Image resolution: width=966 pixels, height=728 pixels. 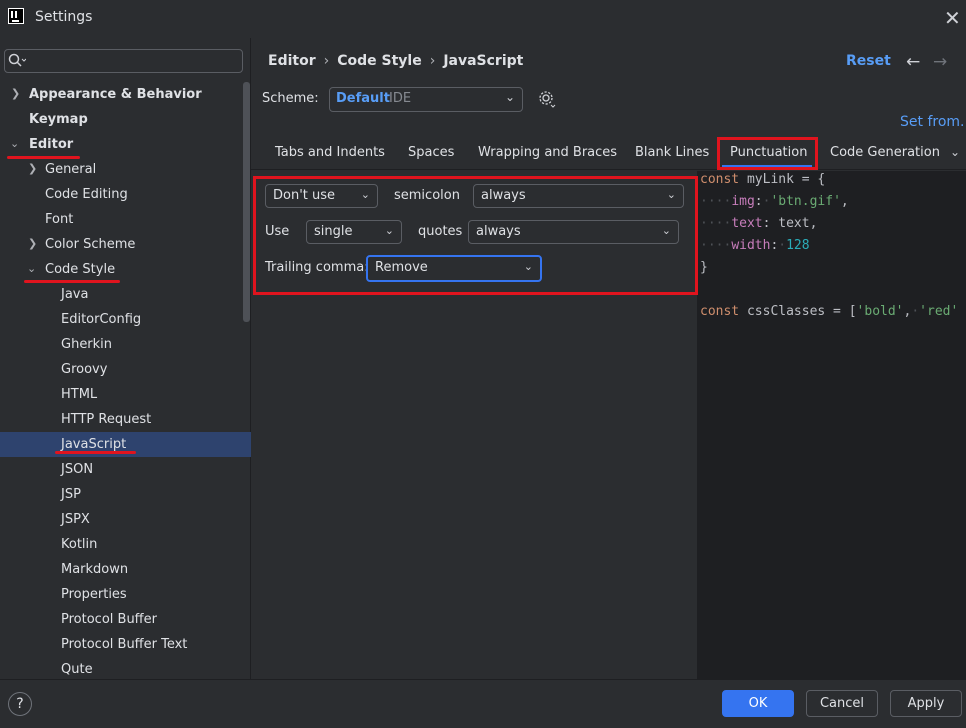 I want to click on breadcrumb-editor: Editor, so click(x=292, y=61).